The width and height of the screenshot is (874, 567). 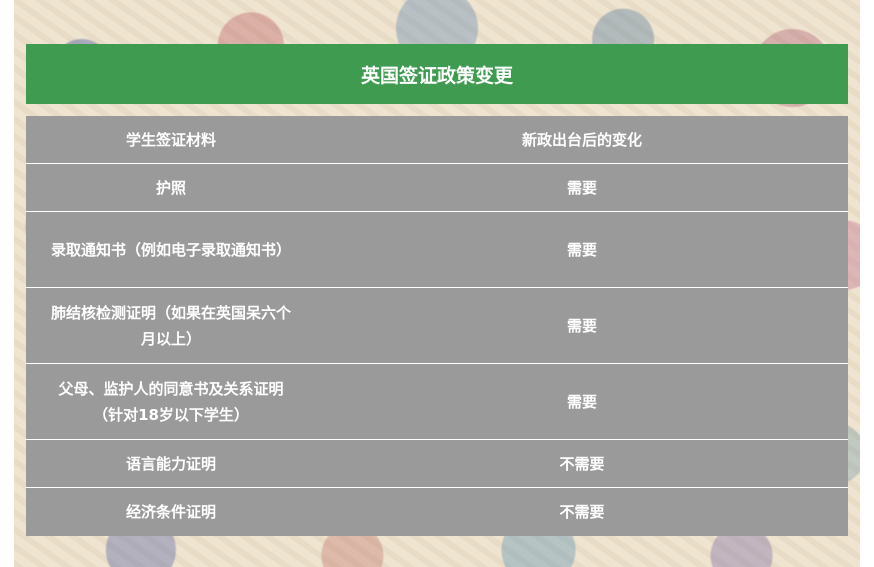 I want to click on table-row: 护照 需要, so click(x=437, y=188).